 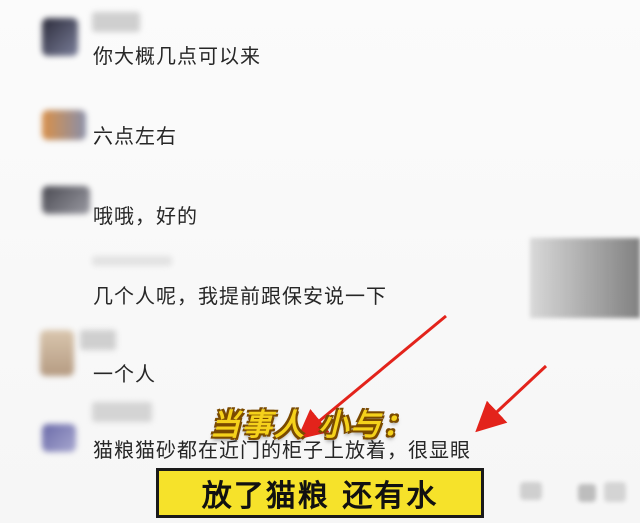 What do you see at coordinates (422, 377) in the screenshot?
I see `annotation-arrows` at bounding box center [422, 377].